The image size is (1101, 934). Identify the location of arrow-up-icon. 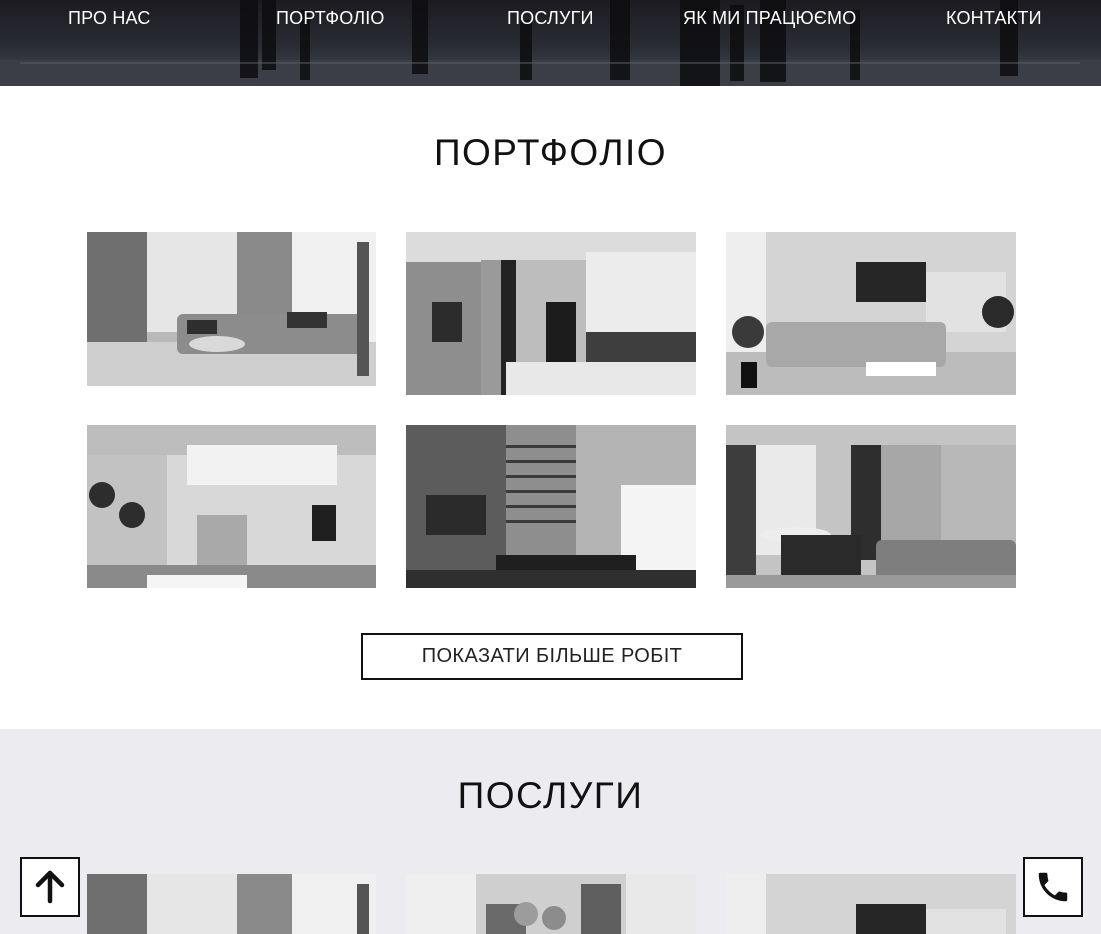
(50, 887).